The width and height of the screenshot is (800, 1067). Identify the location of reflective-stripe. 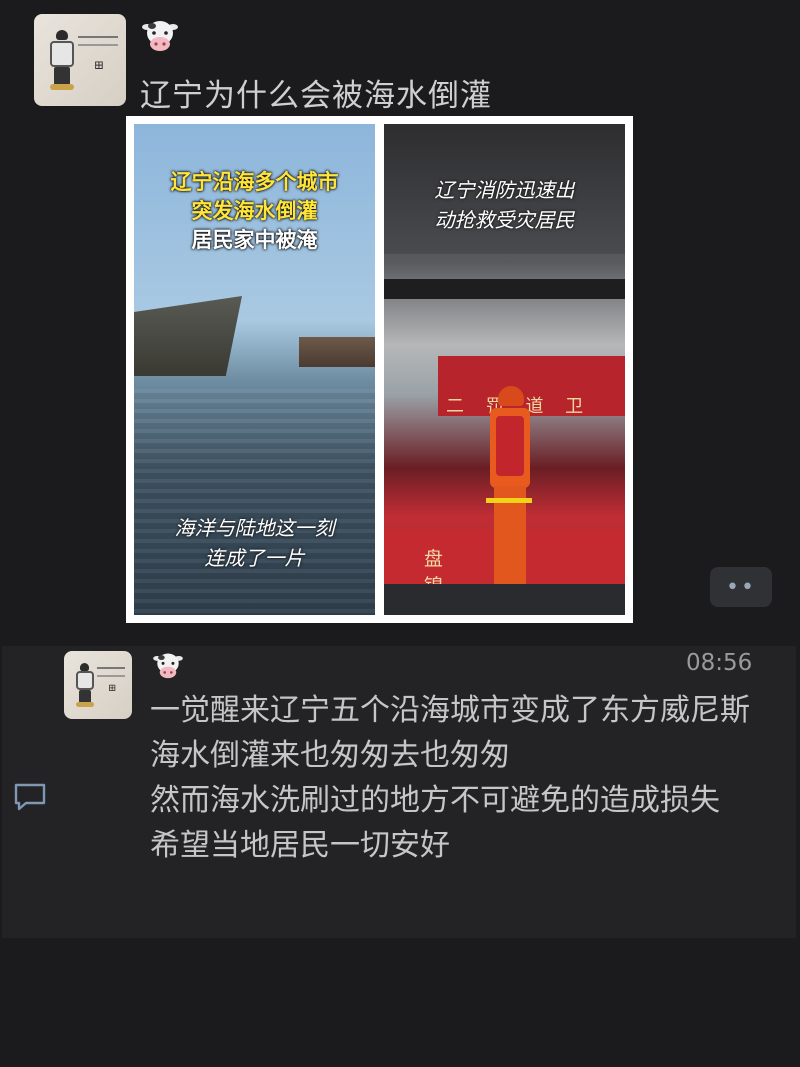
(509, 500).